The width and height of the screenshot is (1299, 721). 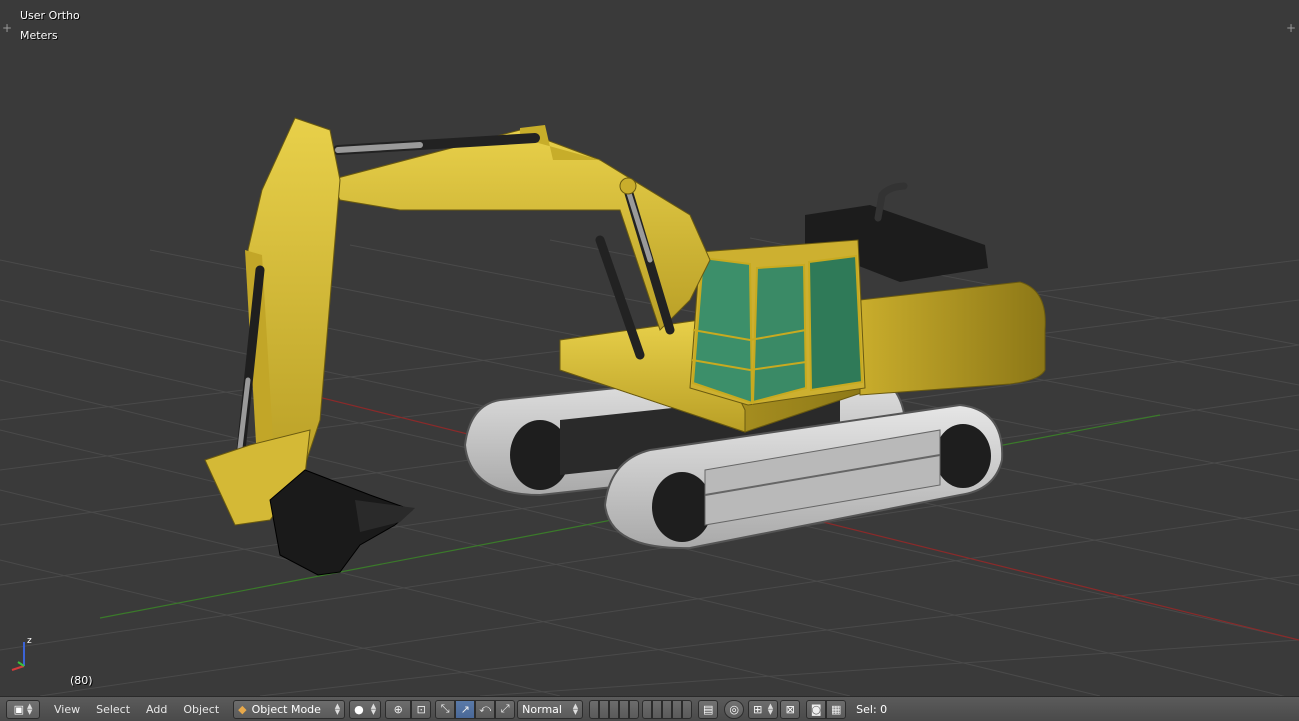 I want to click on lock-layers-icon: ▤, so click(x=708, y=709).